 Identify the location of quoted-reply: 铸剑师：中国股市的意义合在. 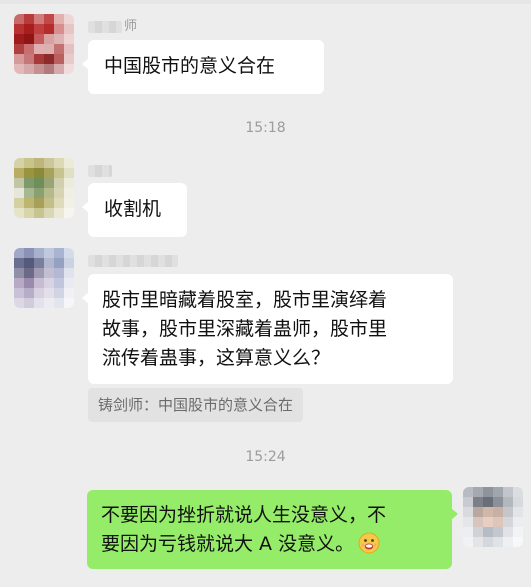
(196, 405).